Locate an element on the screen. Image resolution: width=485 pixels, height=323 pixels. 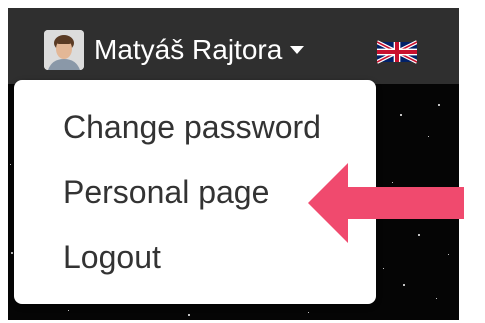
avatar-image is located at coordinates (64, 50).